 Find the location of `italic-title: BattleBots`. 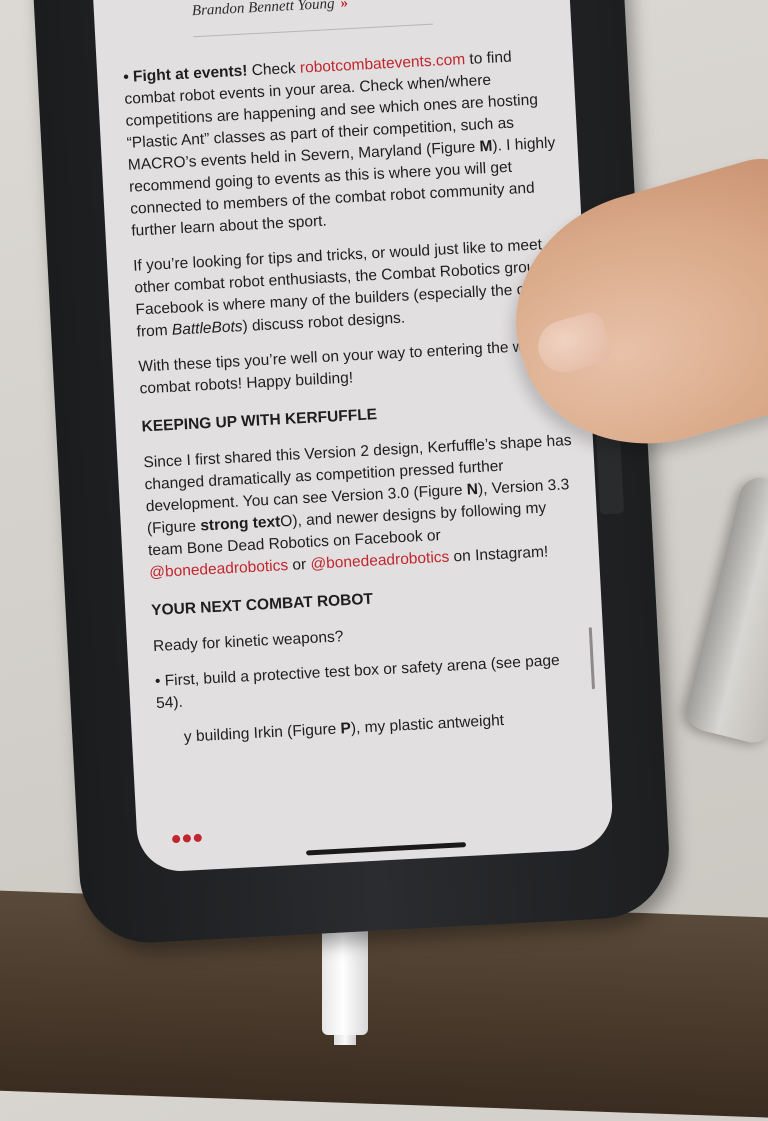

italic-title: BattleBots is located at coordinates (207, 328).